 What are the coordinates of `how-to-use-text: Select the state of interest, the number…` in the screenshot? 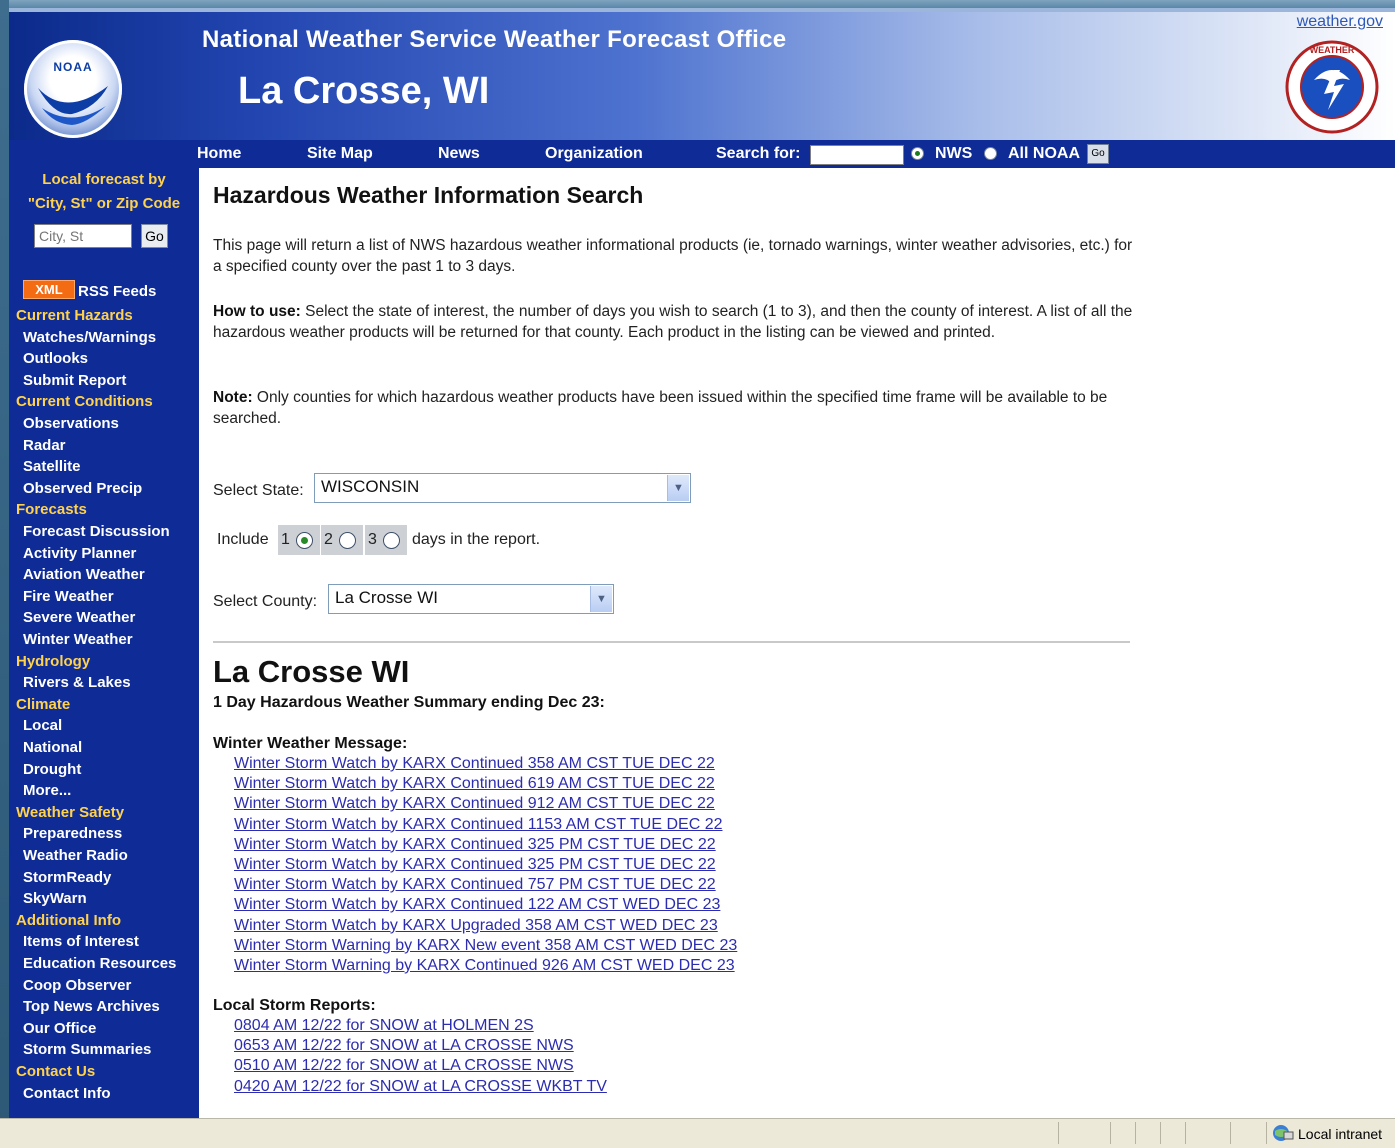 It's located at (673, 322).